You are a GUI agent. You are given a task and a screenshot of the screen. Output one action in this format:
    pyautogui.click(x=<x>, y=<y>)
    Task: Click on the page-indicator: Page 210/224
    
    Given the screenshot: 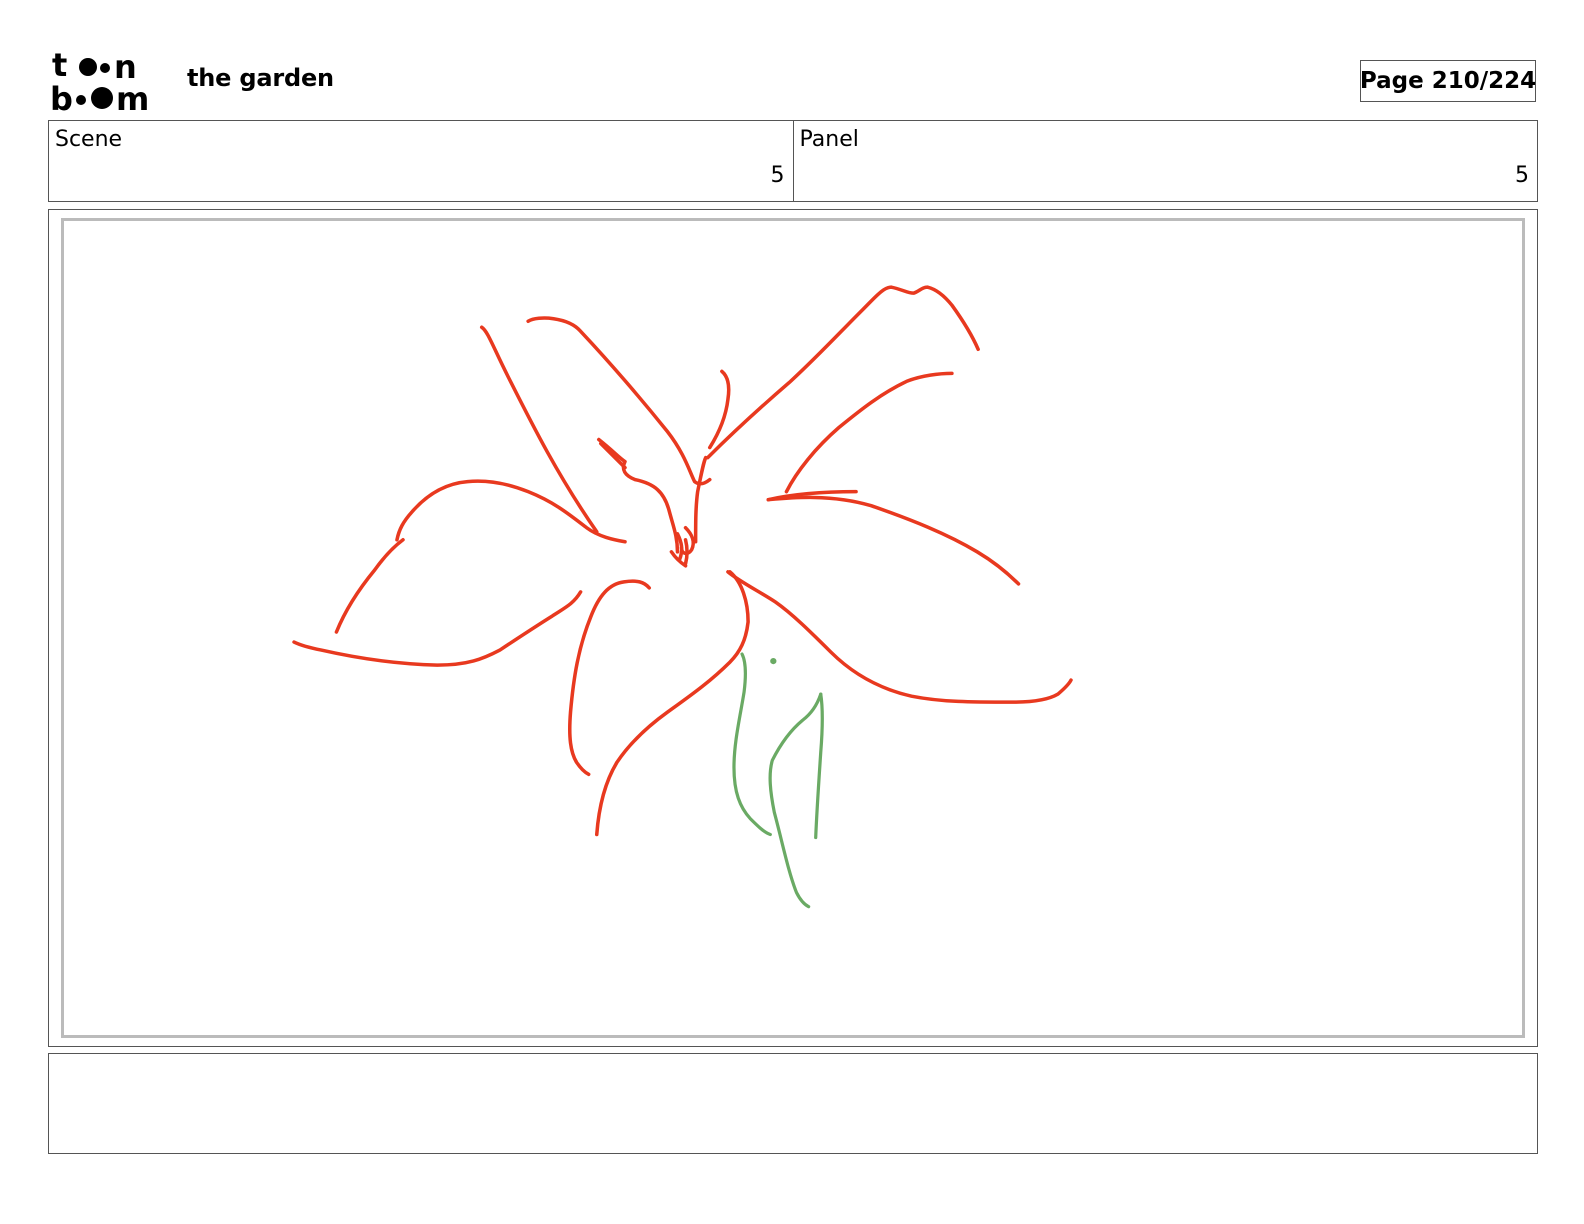 What is the action you would take?
    pyautogui.click(x=1448, y=81)
    